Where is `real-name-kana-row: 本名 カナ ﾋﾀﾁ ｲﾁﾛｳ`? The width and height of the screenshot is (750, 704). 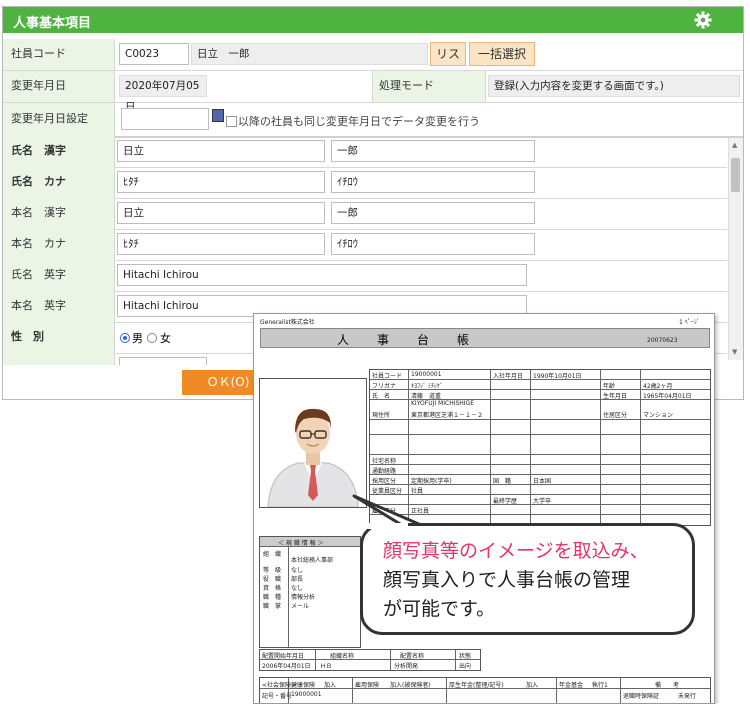
real-name-kana-row: 本名 カナ ﾋﾀﾁ ｲﾁﾛｳ is located at coordinates (365, 245).